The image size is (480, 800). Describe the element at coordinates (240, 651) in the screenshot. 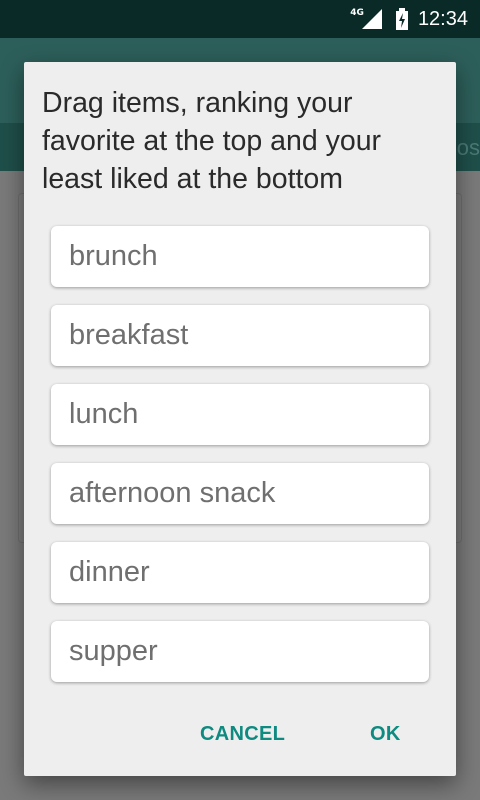

I see `rank-item-supper: supper` at that location.